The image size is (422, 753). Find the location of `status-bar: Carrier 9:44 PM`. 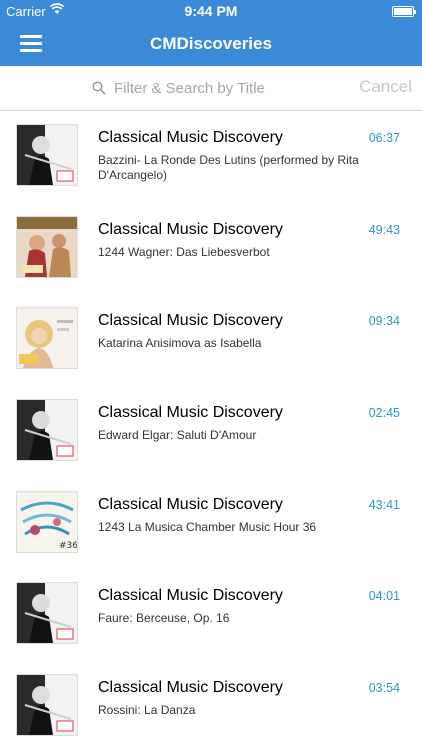

status-bar: Carrier 9:44 PM is located at coordinates (211, 11).